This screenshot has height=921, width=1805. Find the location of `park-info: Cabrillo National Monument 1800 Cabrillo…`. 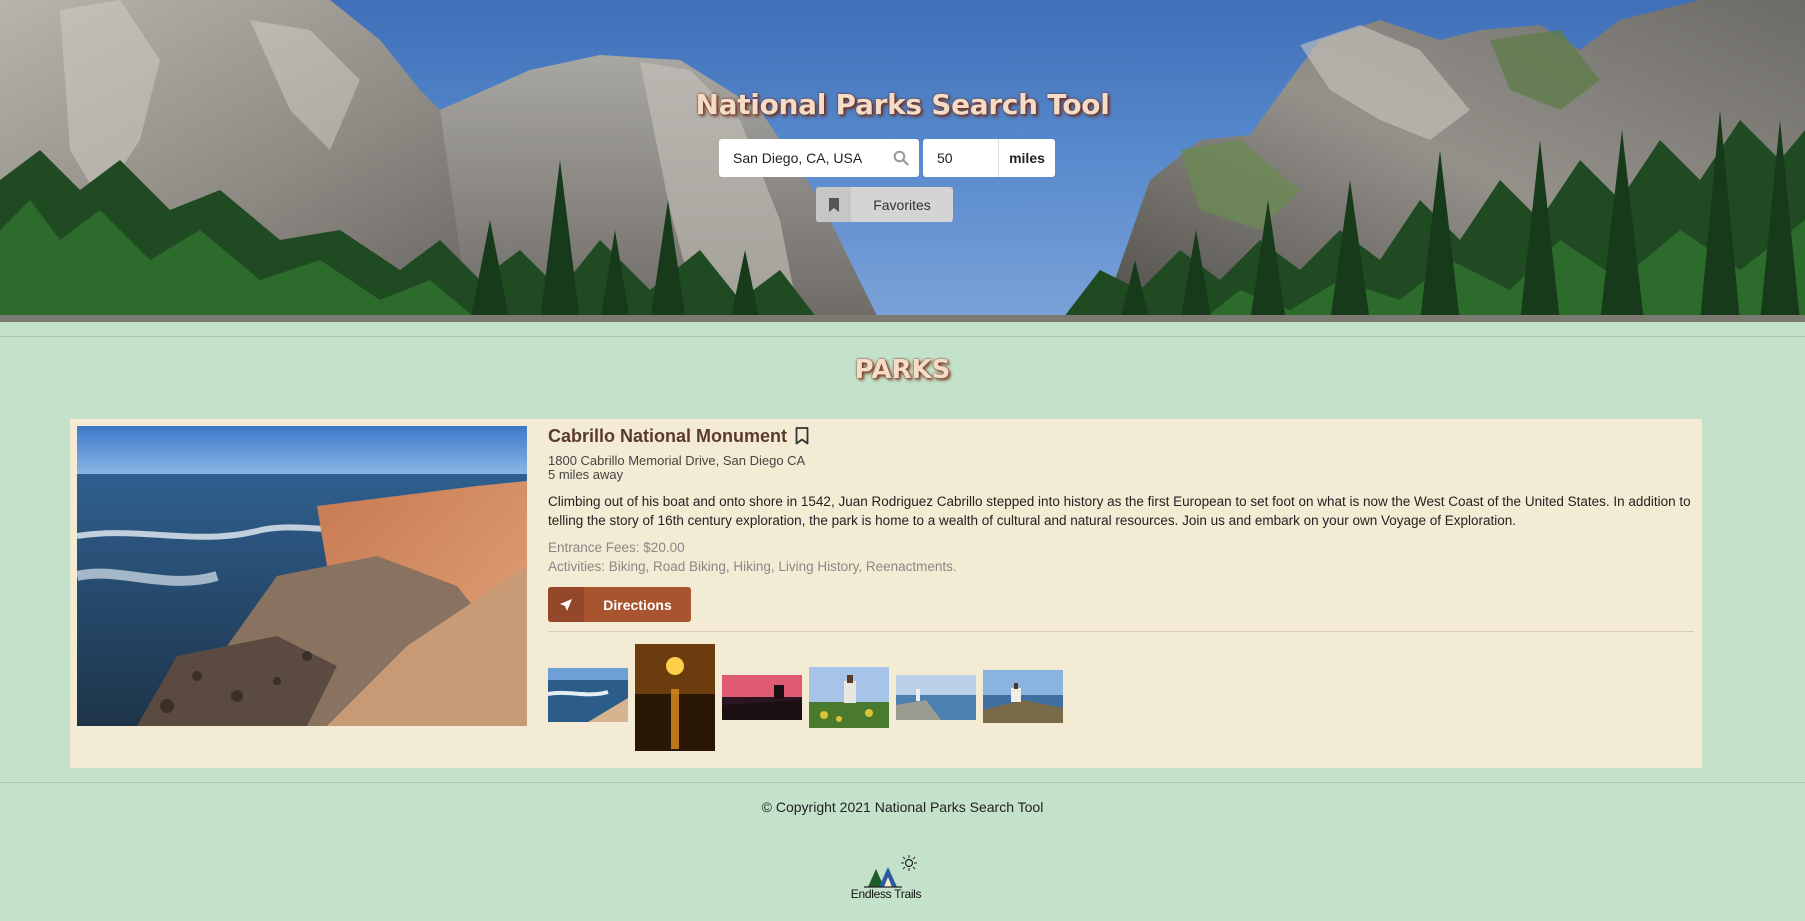

park-info: Cabrillo National Monument 1800 Cabrillo… is located at coordinates (1122, 523).